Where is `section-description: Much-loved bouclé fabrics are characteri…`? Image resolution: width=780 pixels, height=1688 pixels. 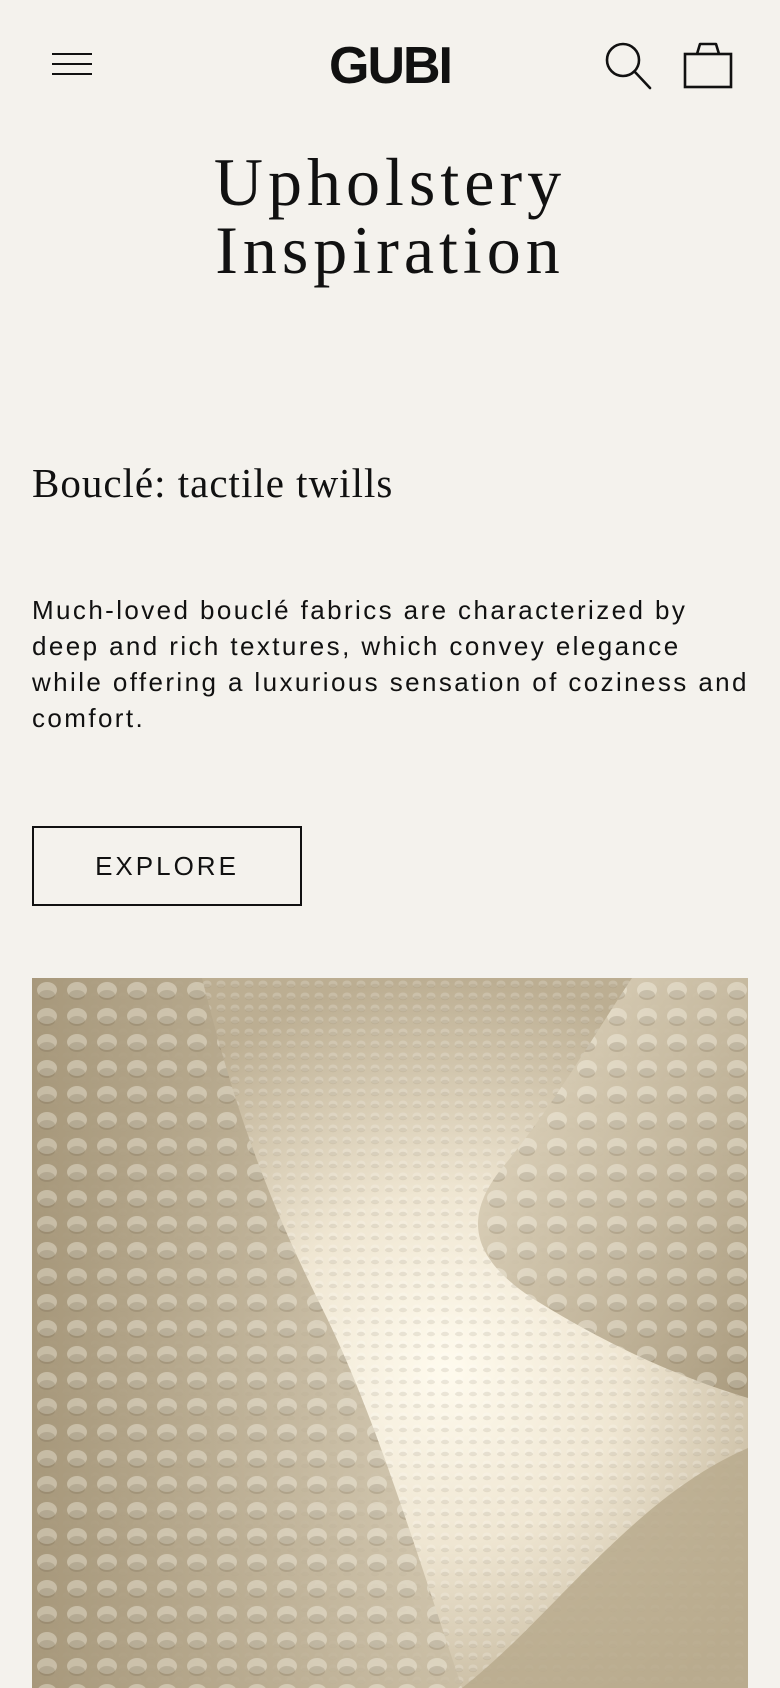
section-description: Much-loved bouclé fabrics are characteri… is located at coordinates (390, 664).